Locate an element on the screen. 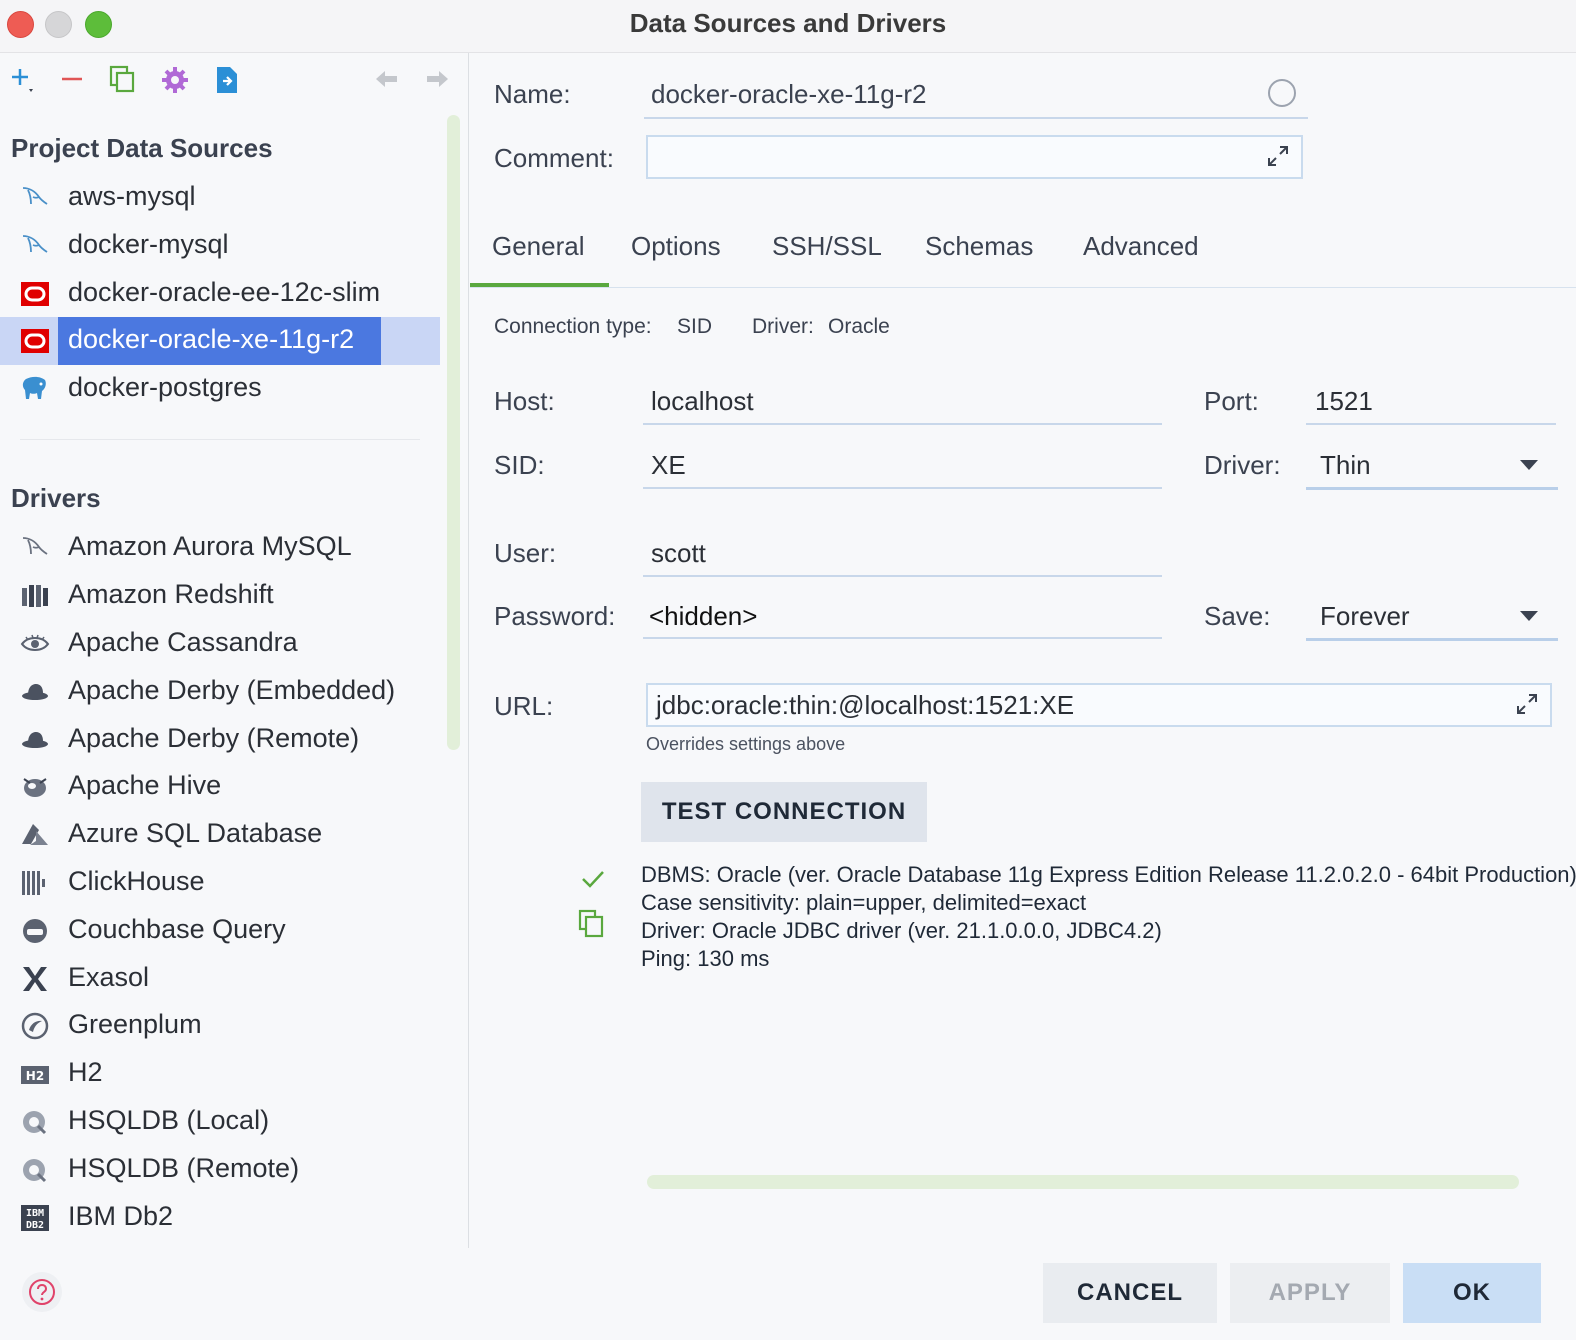  comment-label: Comment: is located at coordinates (554, 158).